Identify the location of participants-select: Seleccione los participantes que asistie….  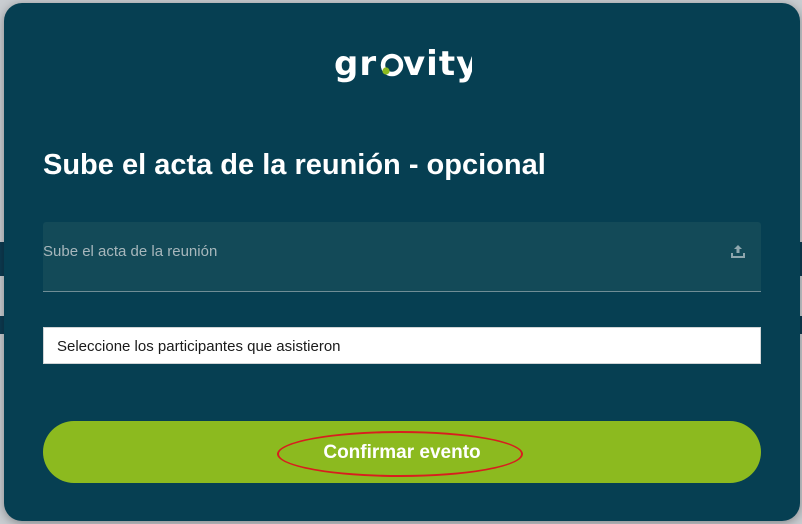
(402, 345).